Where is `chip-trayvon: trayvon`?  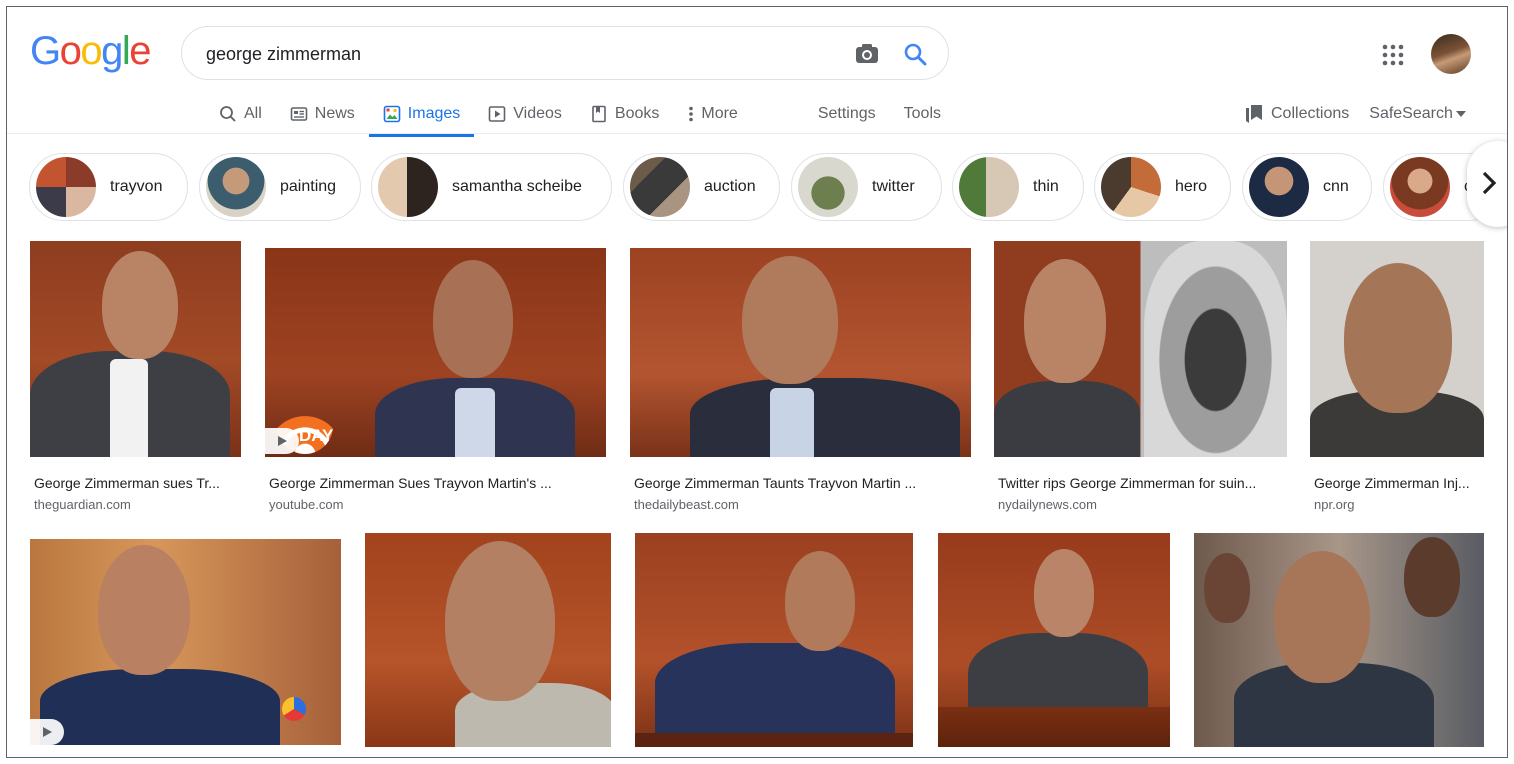 chip-trayvon: trayvon is located at coordinates (108, 187).